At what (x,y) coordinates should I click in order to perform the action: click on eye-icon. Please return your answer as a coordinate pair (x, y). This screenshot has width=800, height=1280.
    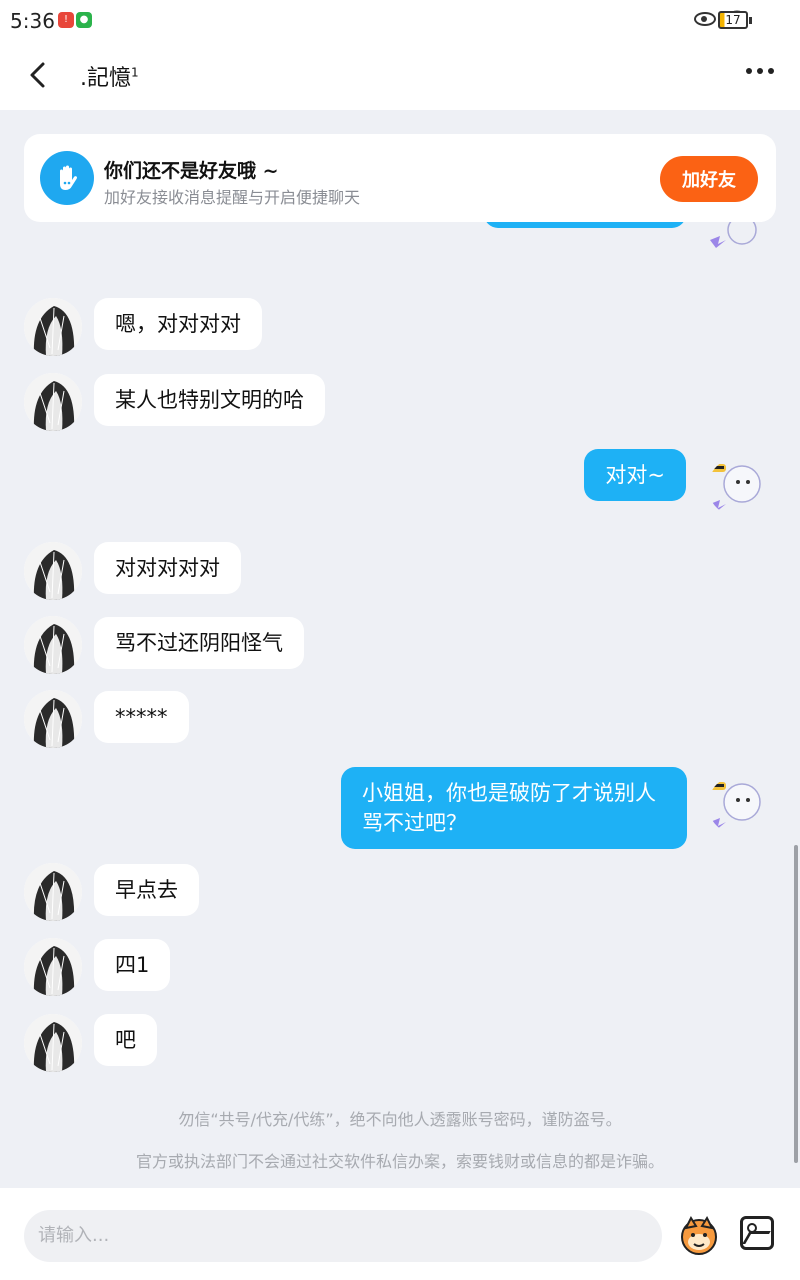
    Looking at the image, I should click on (705, 19).